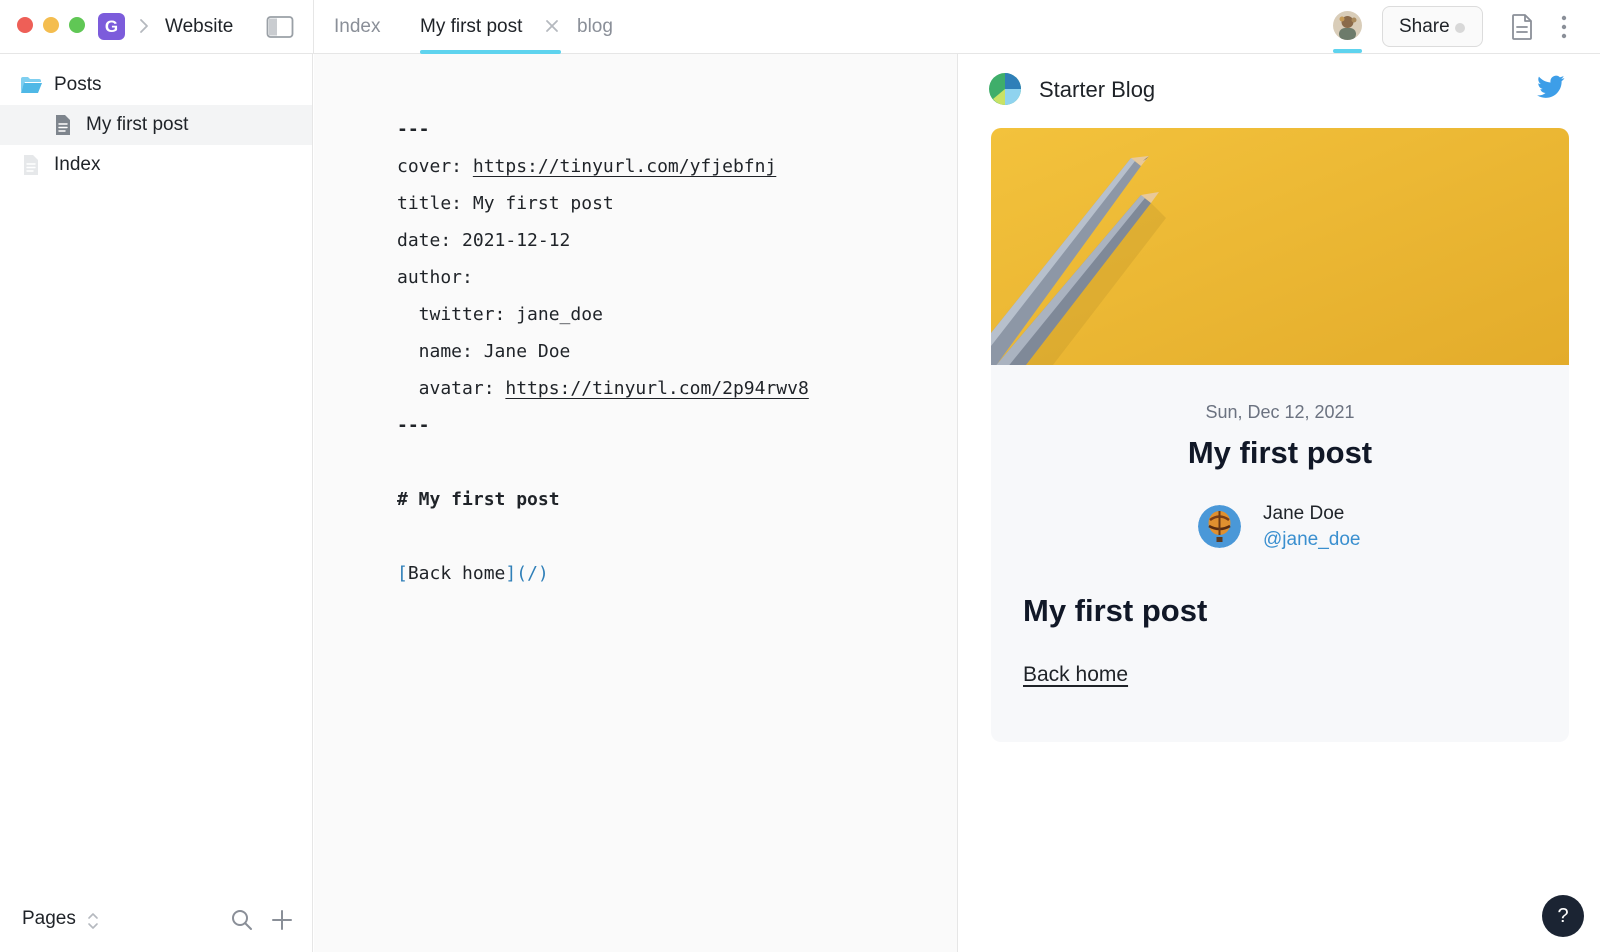 The image size is (1600, 952). What do you see at coordinates (242, 920) in the screenshot?
I see `search-icon` at bounding box center [242, 920].